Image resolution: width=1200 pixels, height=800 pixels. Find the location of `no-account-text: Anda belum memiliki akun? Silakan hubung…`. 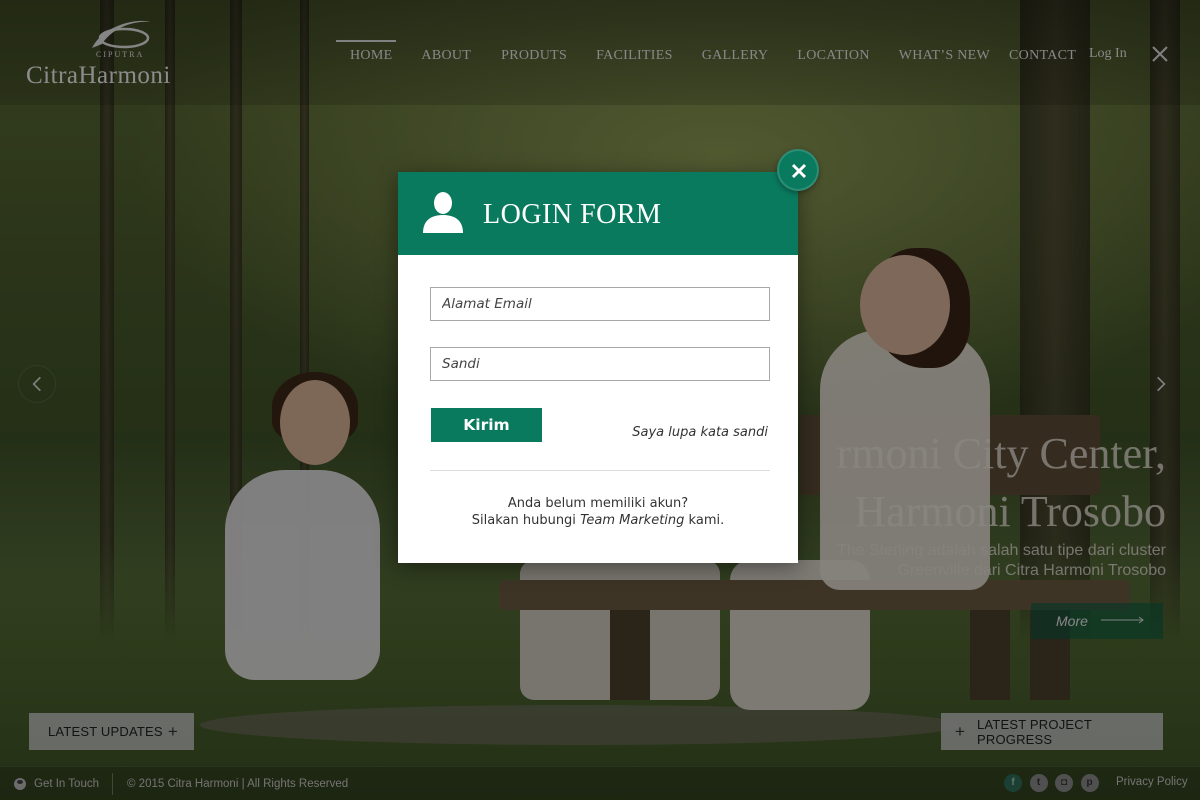

no-account-text: Anda belum memiliki akun? Silakan hubung… is located at coordinates (598, 512).